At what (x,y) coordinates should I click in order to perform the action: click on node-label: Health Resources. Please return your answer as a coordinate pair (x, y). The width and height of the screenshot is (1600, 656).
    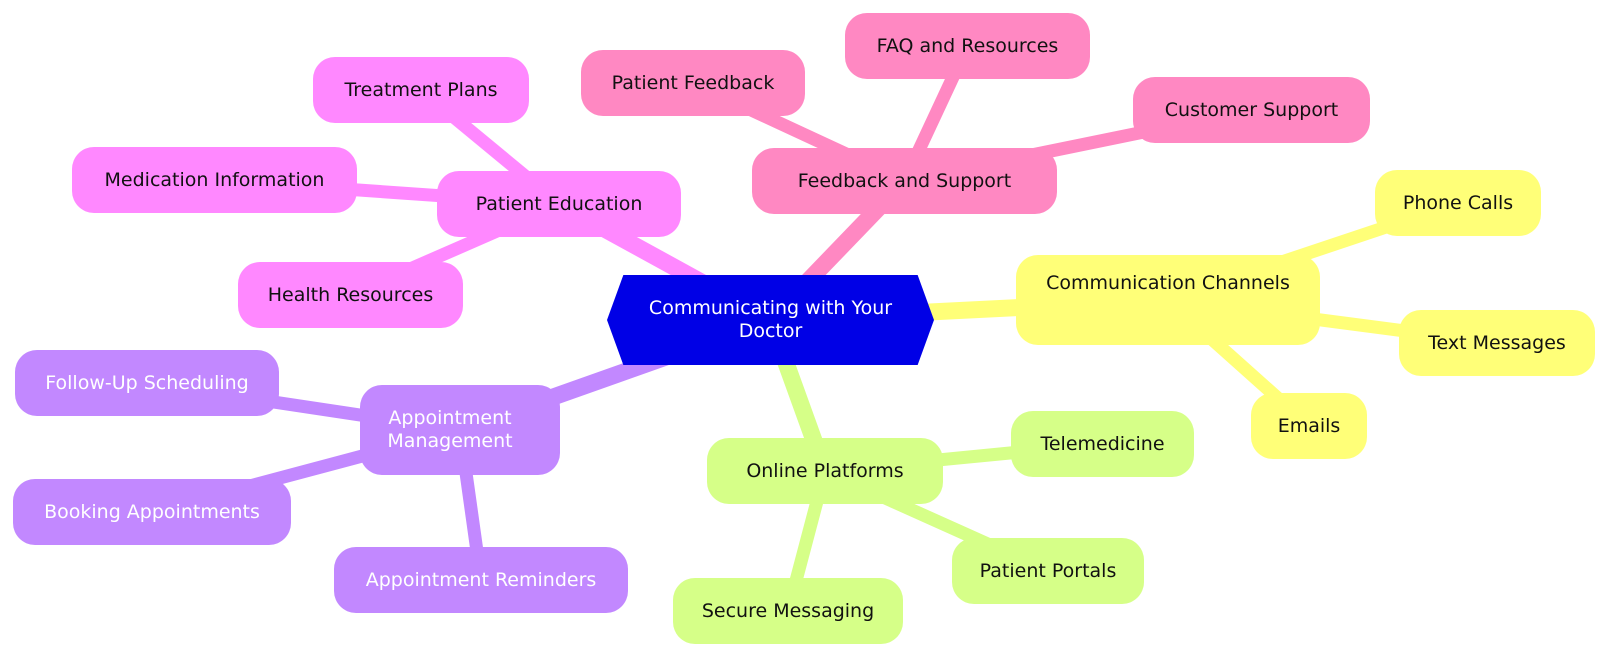
    Looking at the image, I should click on (350, 294).